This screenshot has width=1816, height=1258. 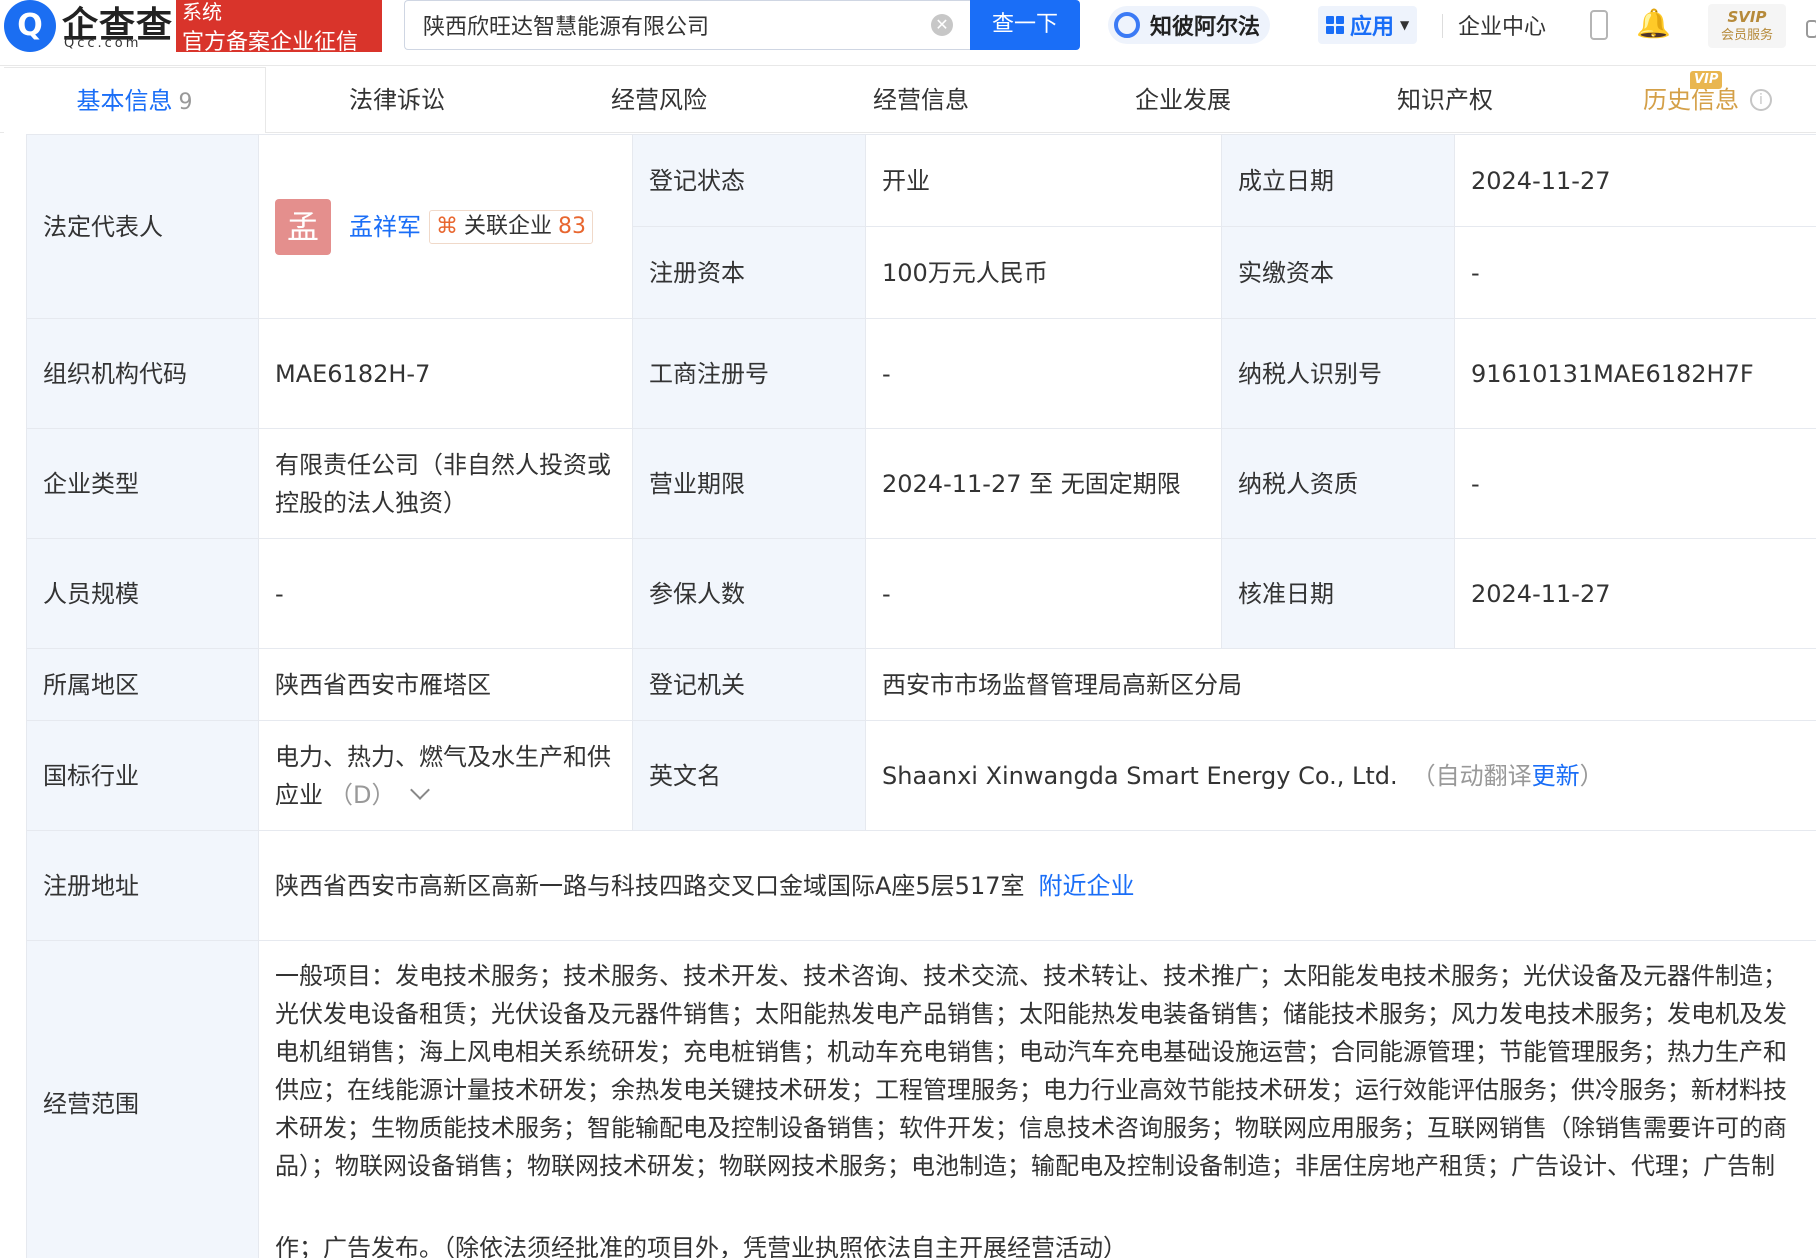 What do you see at coordinates (270, 42) in the screenshot?
I see `badge-line2: 官方备案企业征信` at bounding box center [270, 42].